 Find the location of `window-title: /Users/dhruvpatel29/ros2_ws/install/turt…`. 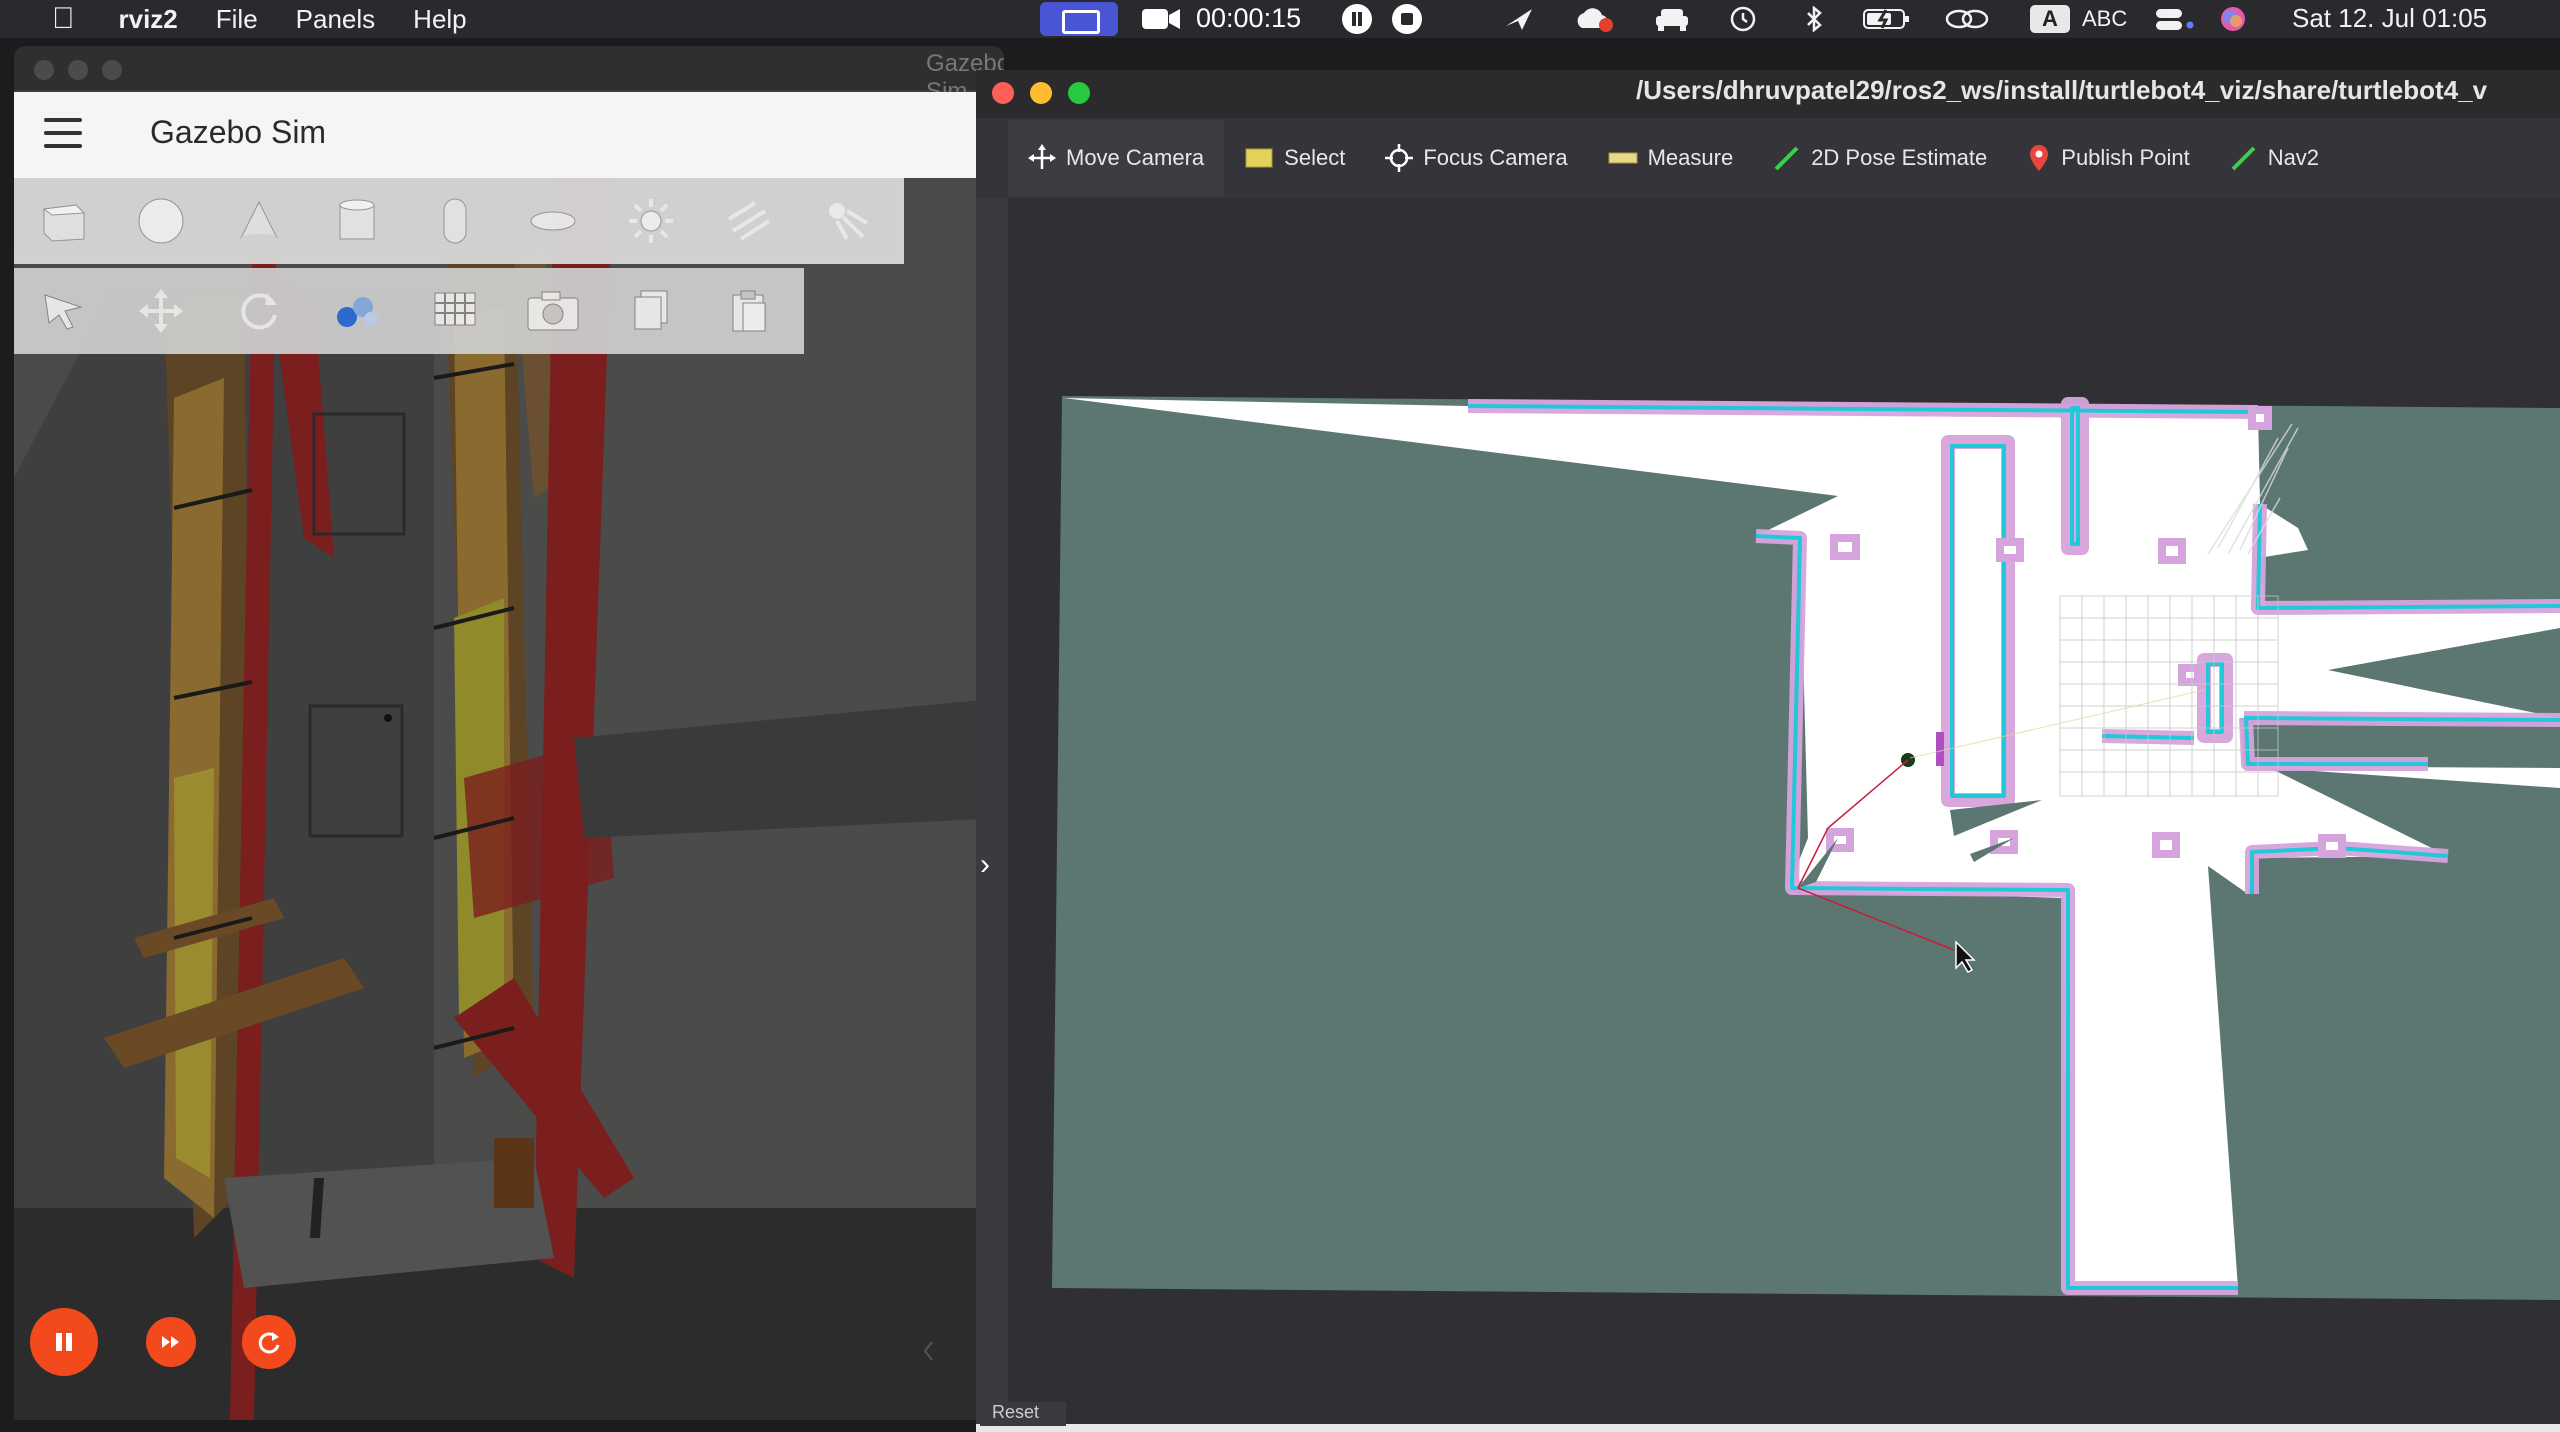

window-title: /Users/dhruvpatel29/ros2_ws/install/turt… is located at coordinates (2062, 90).